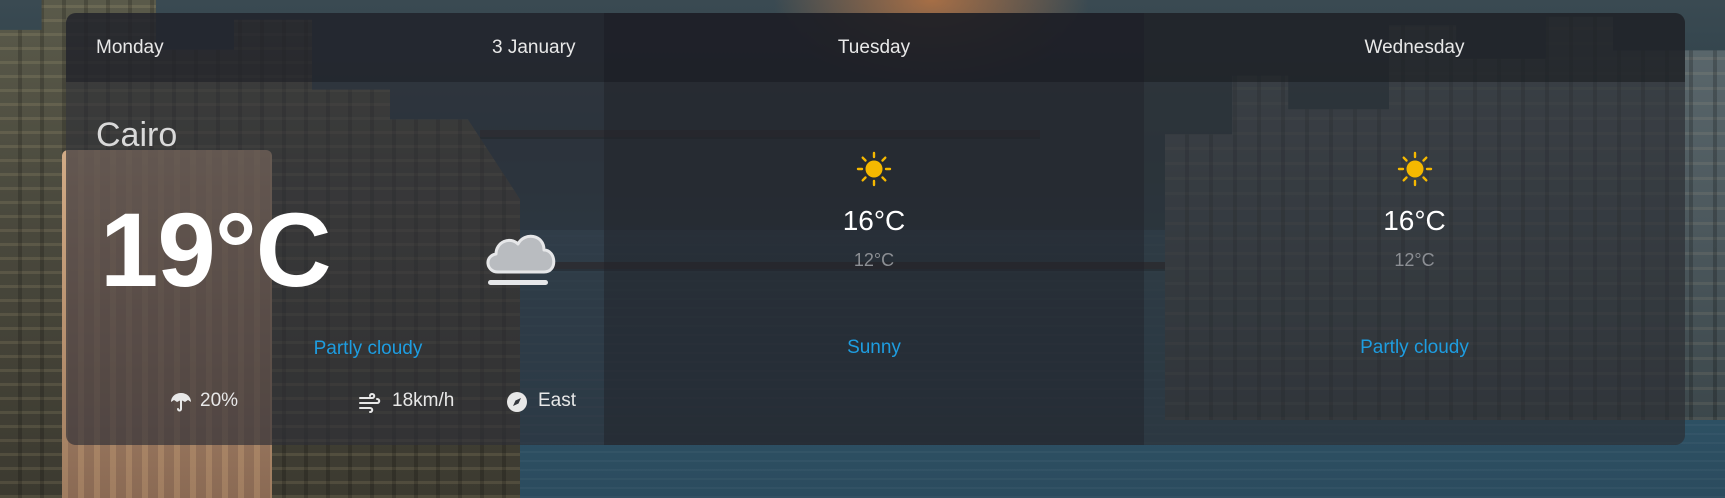  Describe the element at coordinates (130, 47) in the screenshot. I see `today-day: Monday` at that location.